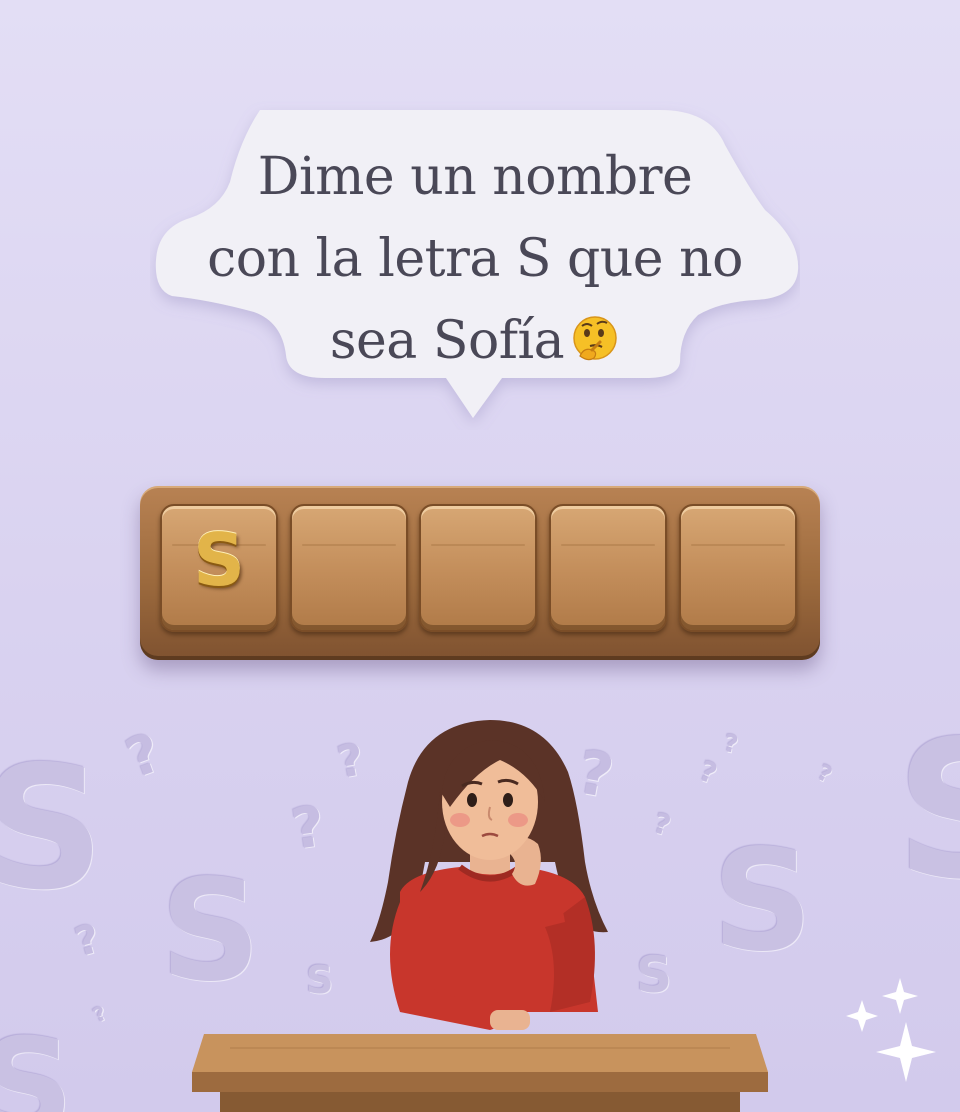 The image size is (960, 1112). Describe the element at coordinates (320, 980) in the screenshot. I see `bg-letter-s-small-1: S` at that location.